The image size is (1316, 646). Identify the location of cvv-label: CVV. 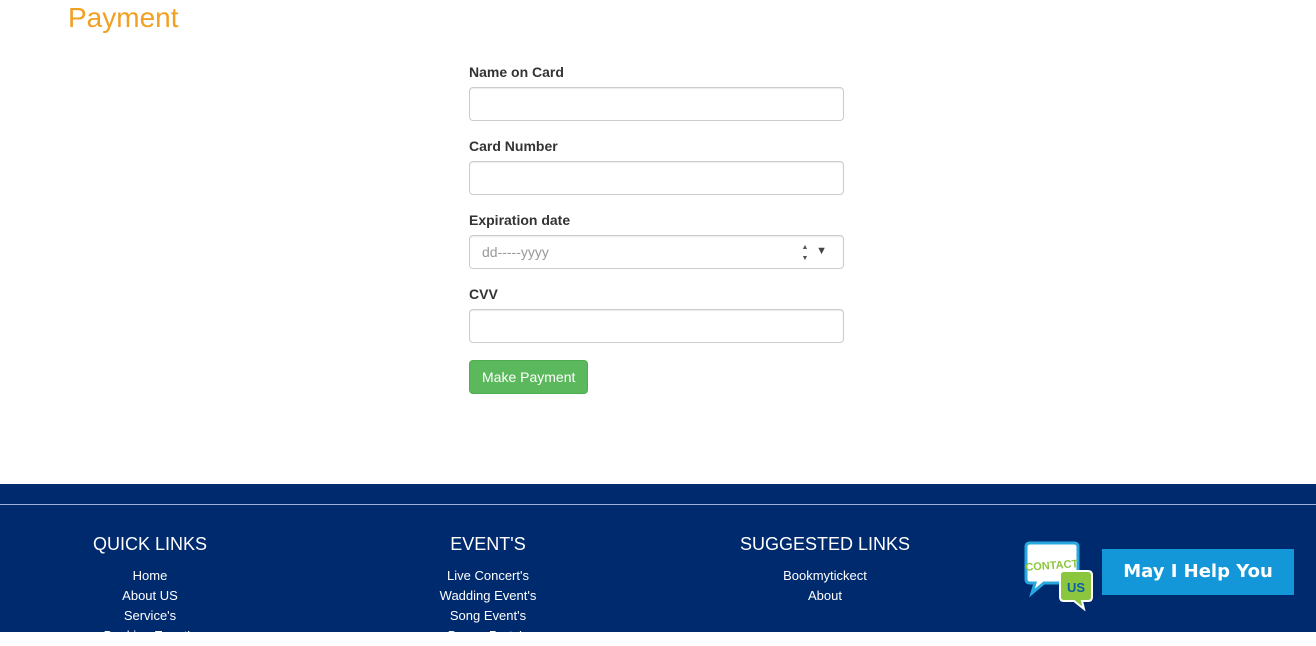
(483, 294).